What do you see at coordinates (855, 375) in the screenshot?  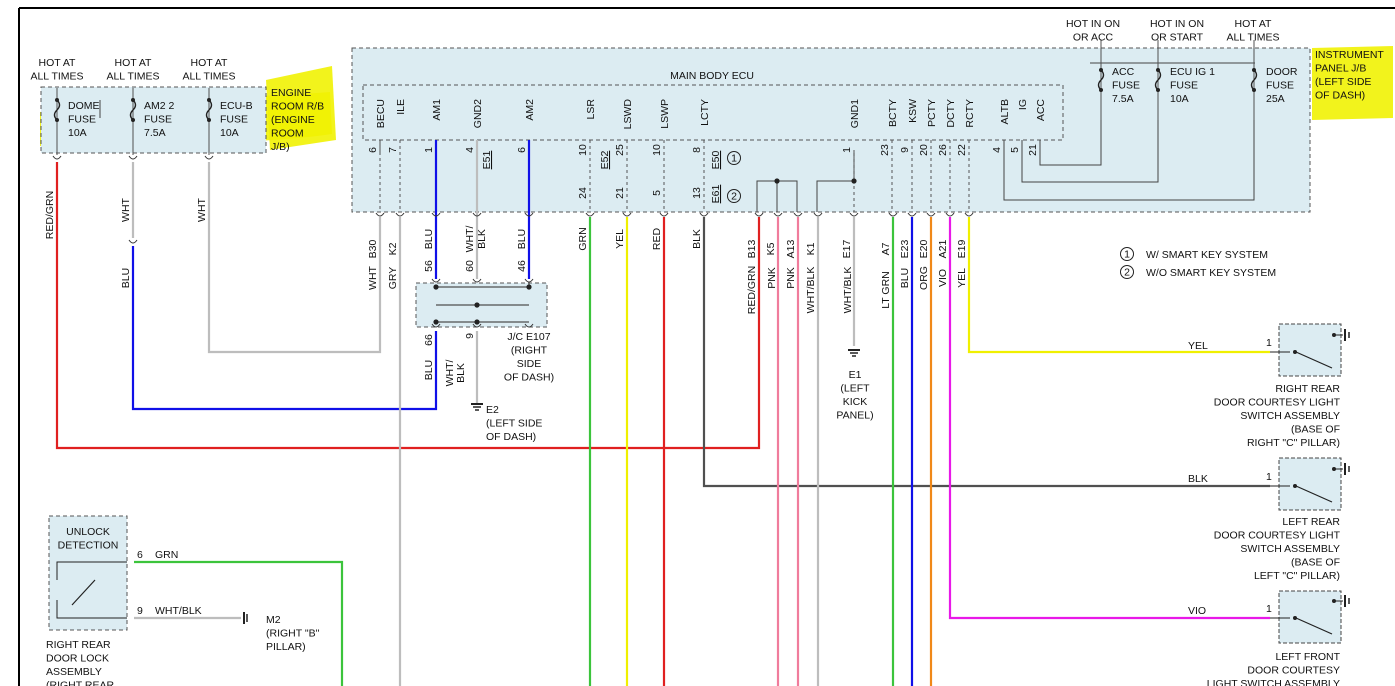 I see `e1-label: E1` at bounding box center [855, 375].